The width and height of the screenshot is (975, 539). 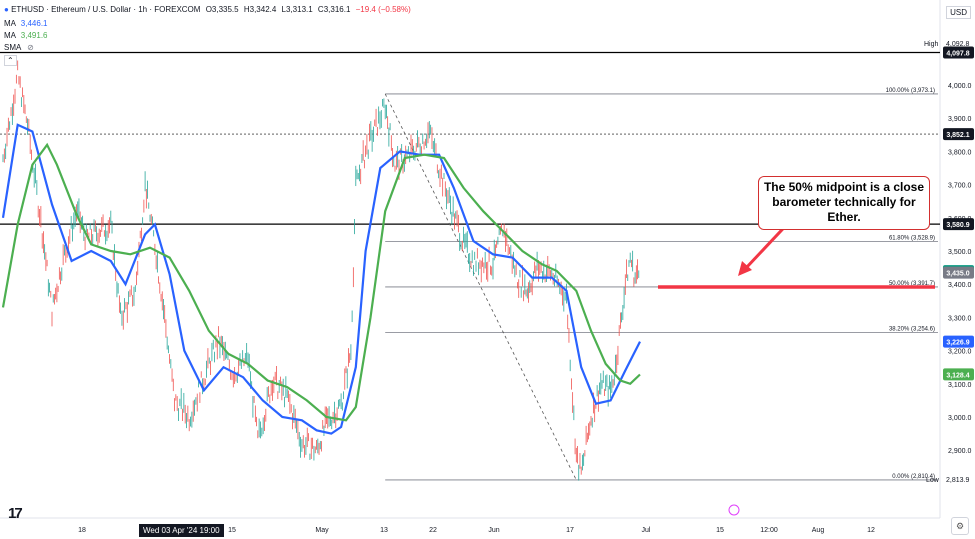 I want to click on y-tick-label: 3,200.0, so click(x=959, y=352).